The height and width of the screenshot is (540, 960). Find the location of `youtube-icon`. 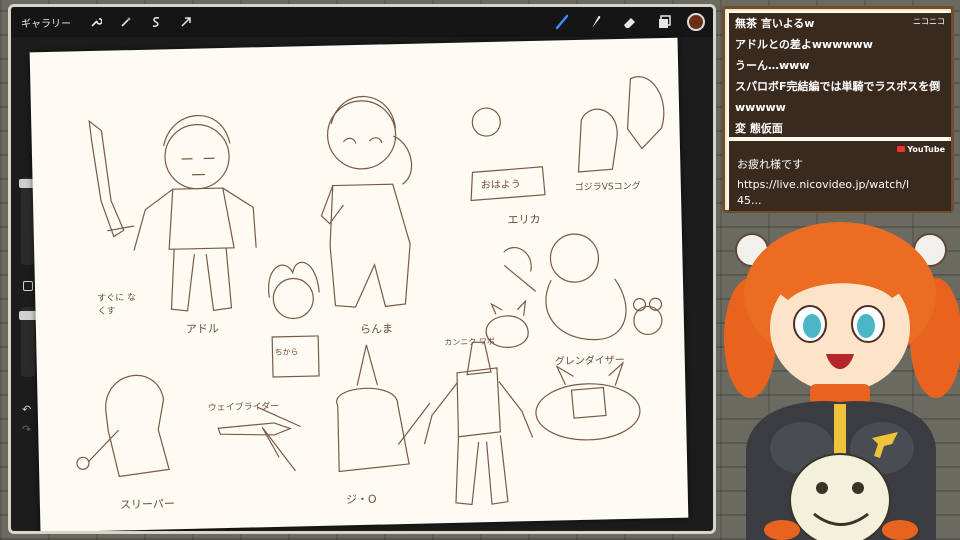

youtube-icon is located at coordinates (901, 149).